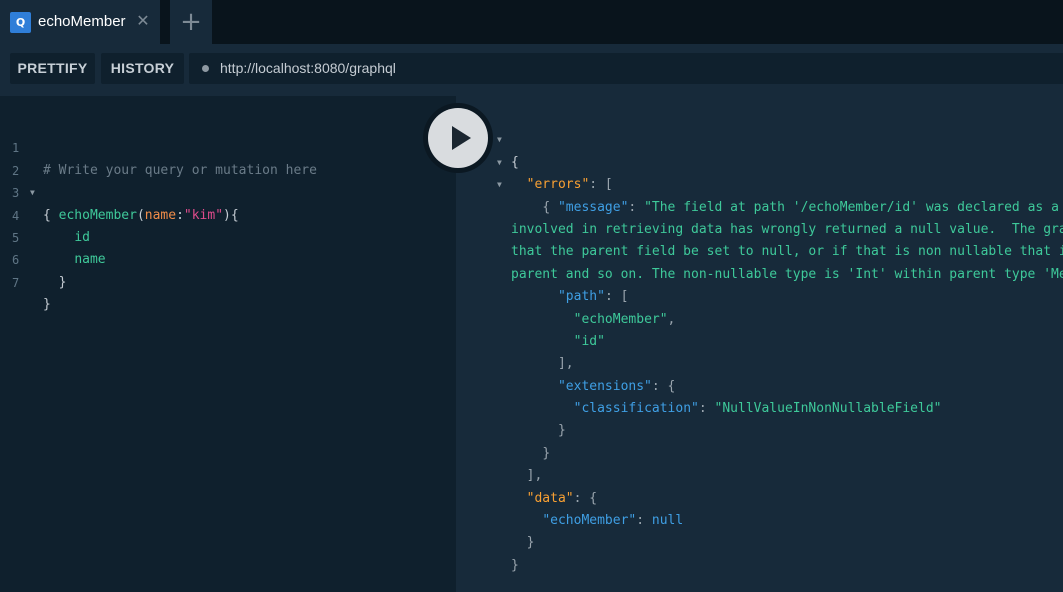  I want to click on editor-line: 3 echoMember(name:"kim"){, so click(228, 191).